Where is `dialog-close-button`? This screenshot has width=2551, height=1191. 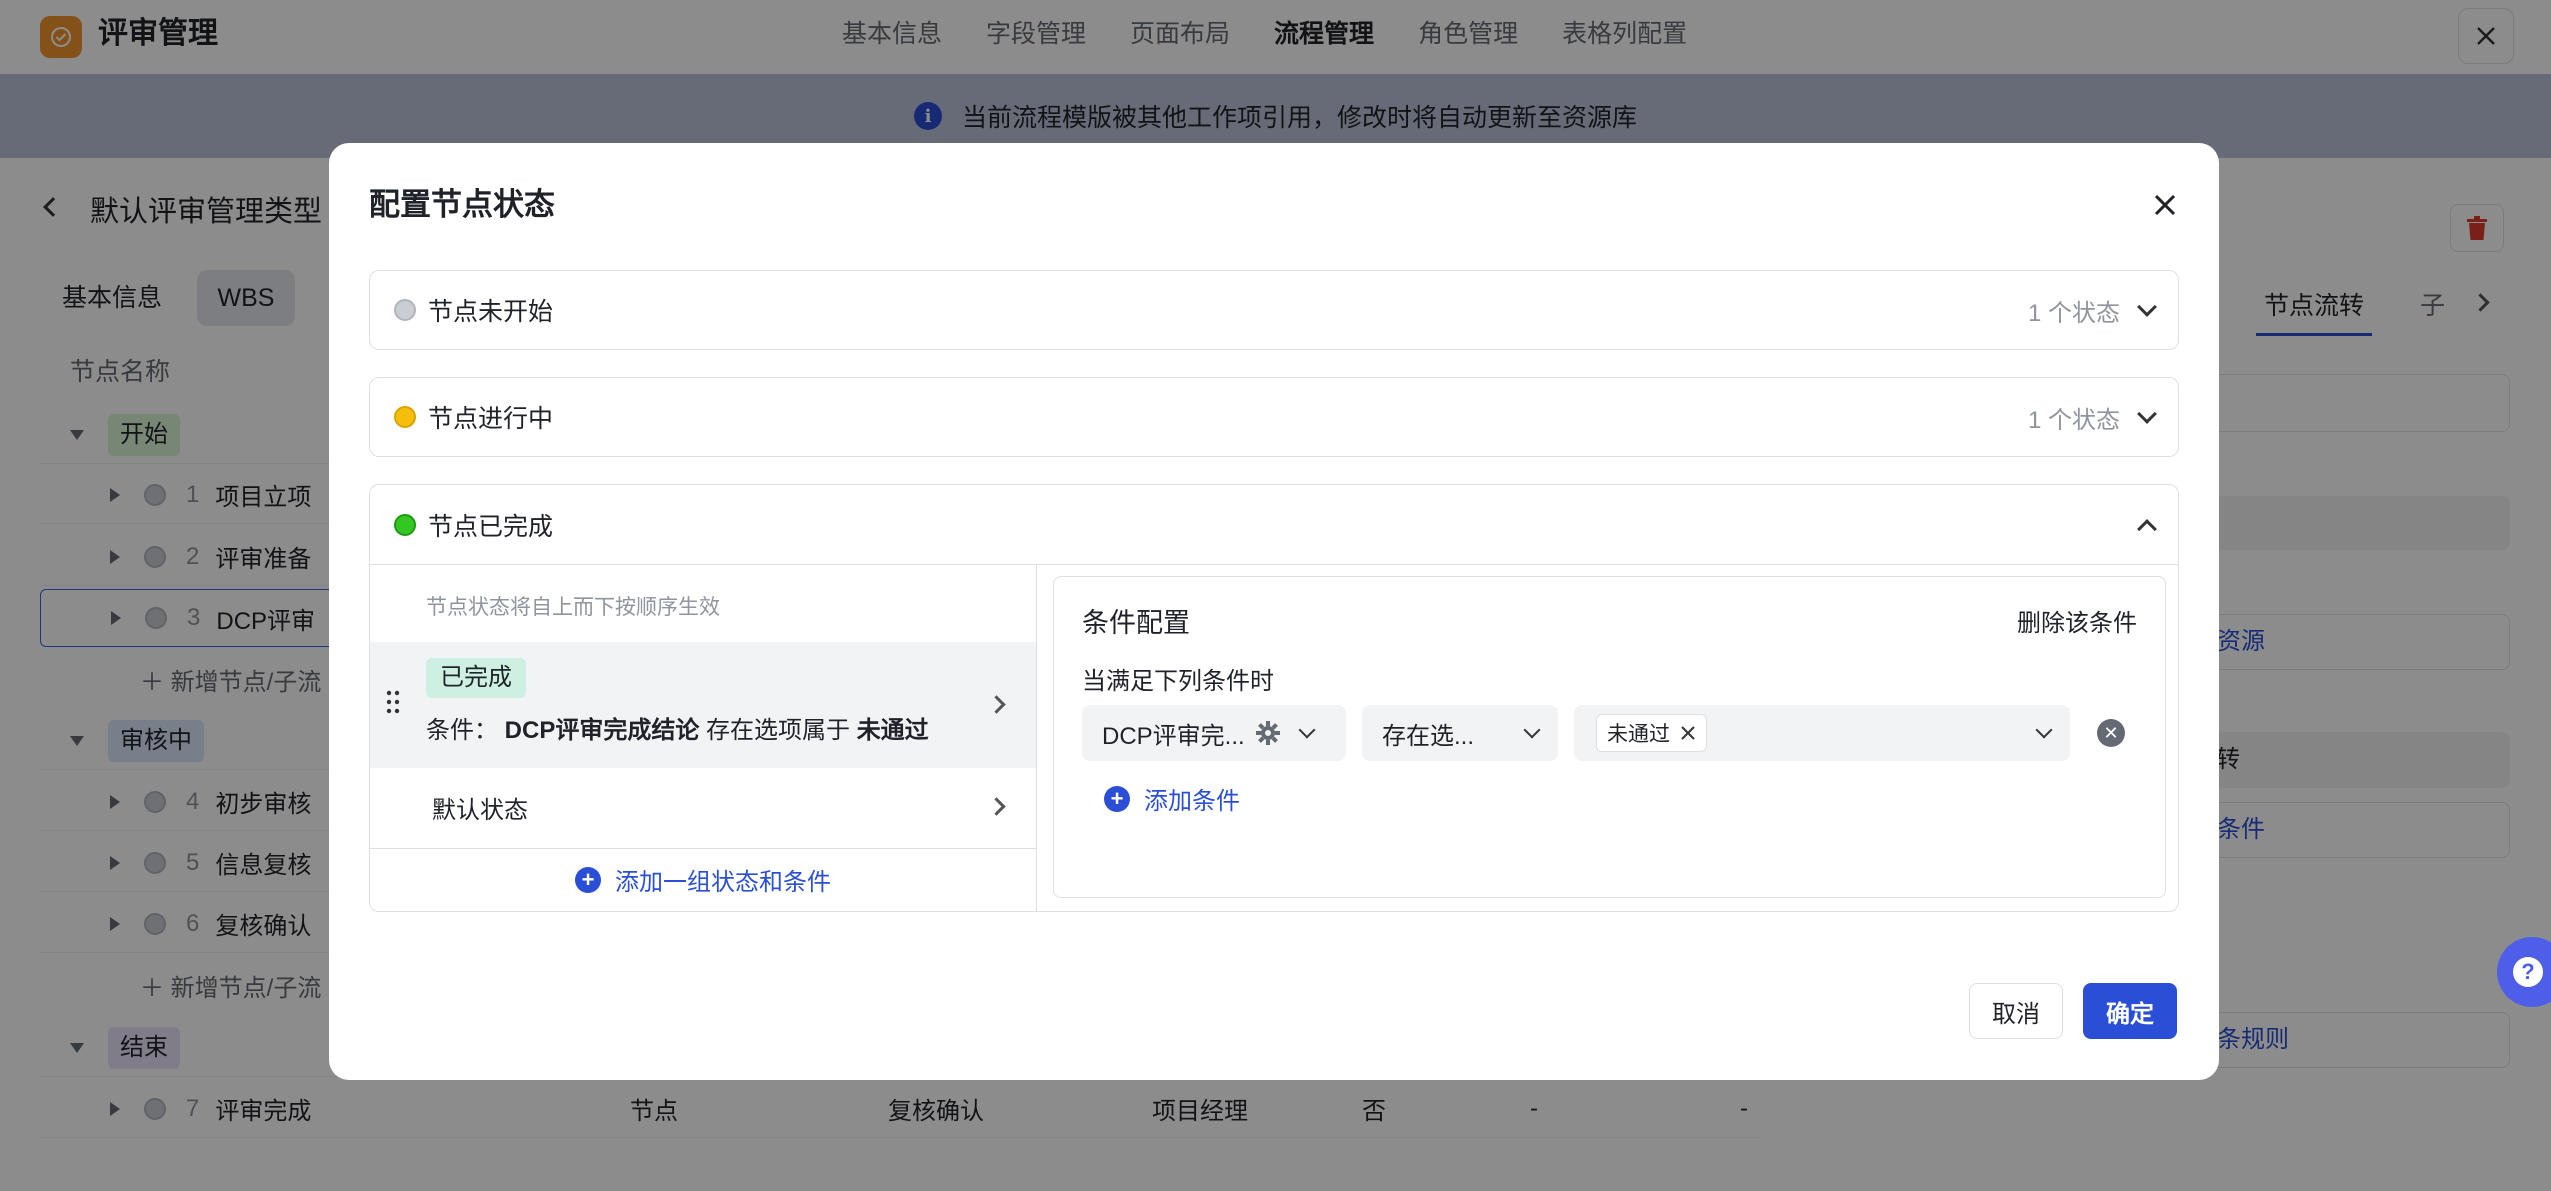
dialog-close-button is located at coordinates (2165, 205).